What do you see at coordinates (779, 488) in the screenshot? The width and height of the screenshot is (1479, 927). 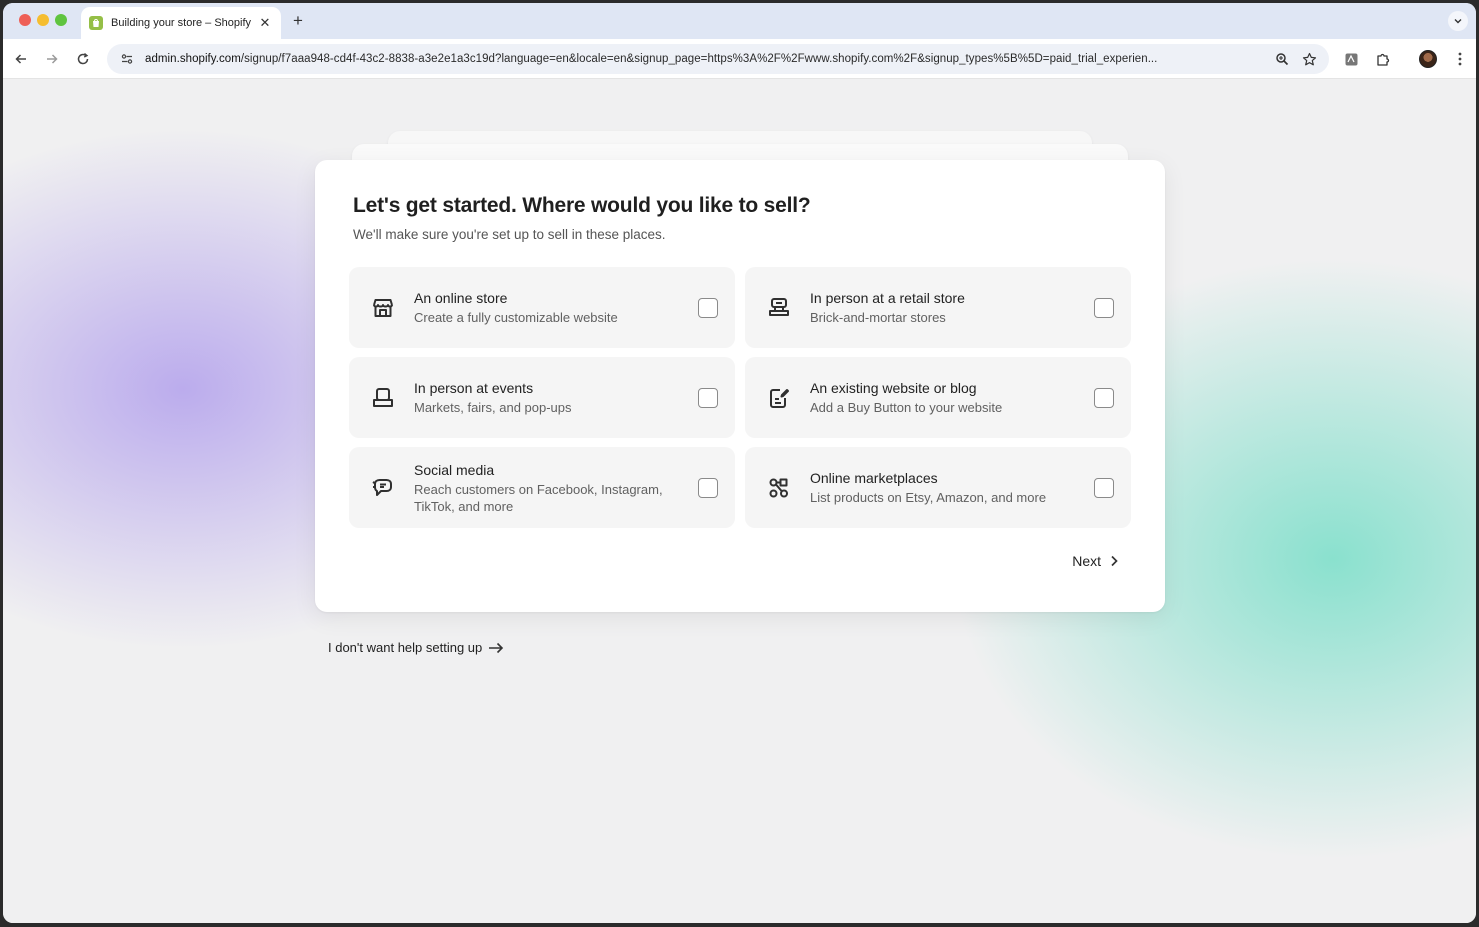 I see `marketplace-network-icon` at bounding box center [779, 488].